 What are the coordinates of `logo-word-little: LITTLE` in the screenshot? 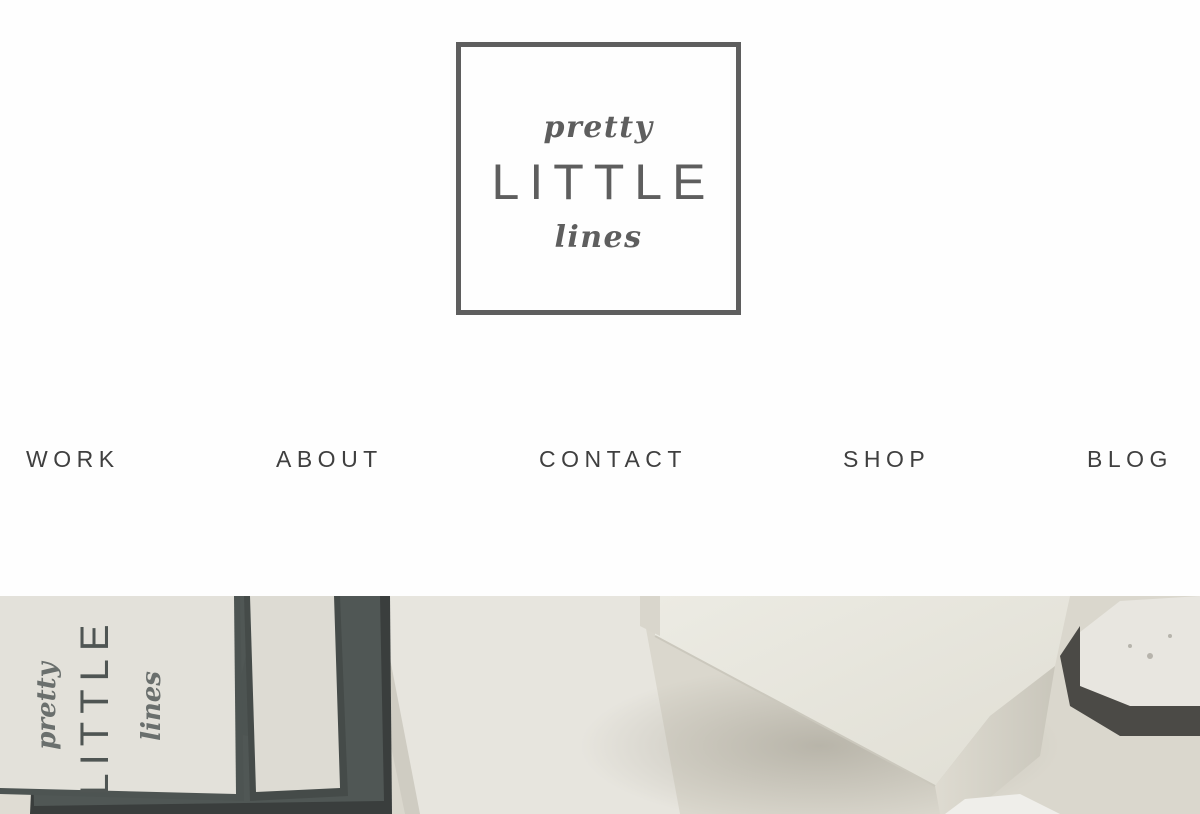 It's located at (603, 182).